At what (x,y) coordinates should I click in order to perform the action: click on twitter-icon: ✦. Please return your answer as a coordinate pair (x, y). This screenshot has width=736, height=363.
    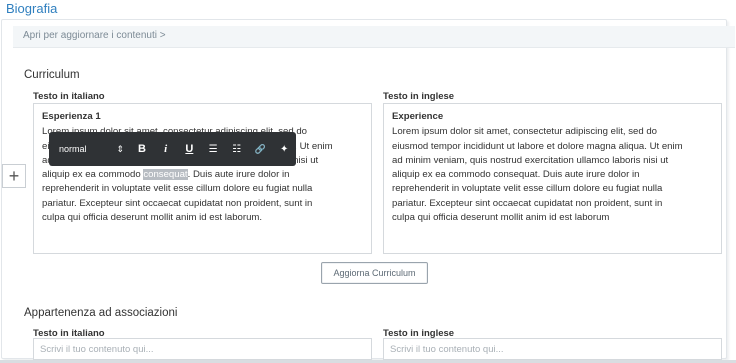
    Looking at the image, I should click on (284, 149).